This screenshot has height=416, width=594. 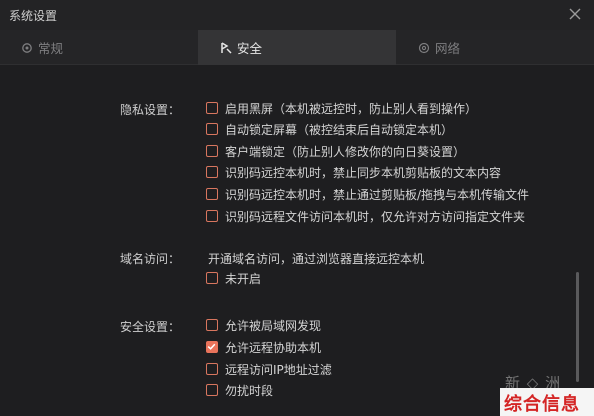 I want to click on window-title: 系统设置, so click(x=33, y=16).